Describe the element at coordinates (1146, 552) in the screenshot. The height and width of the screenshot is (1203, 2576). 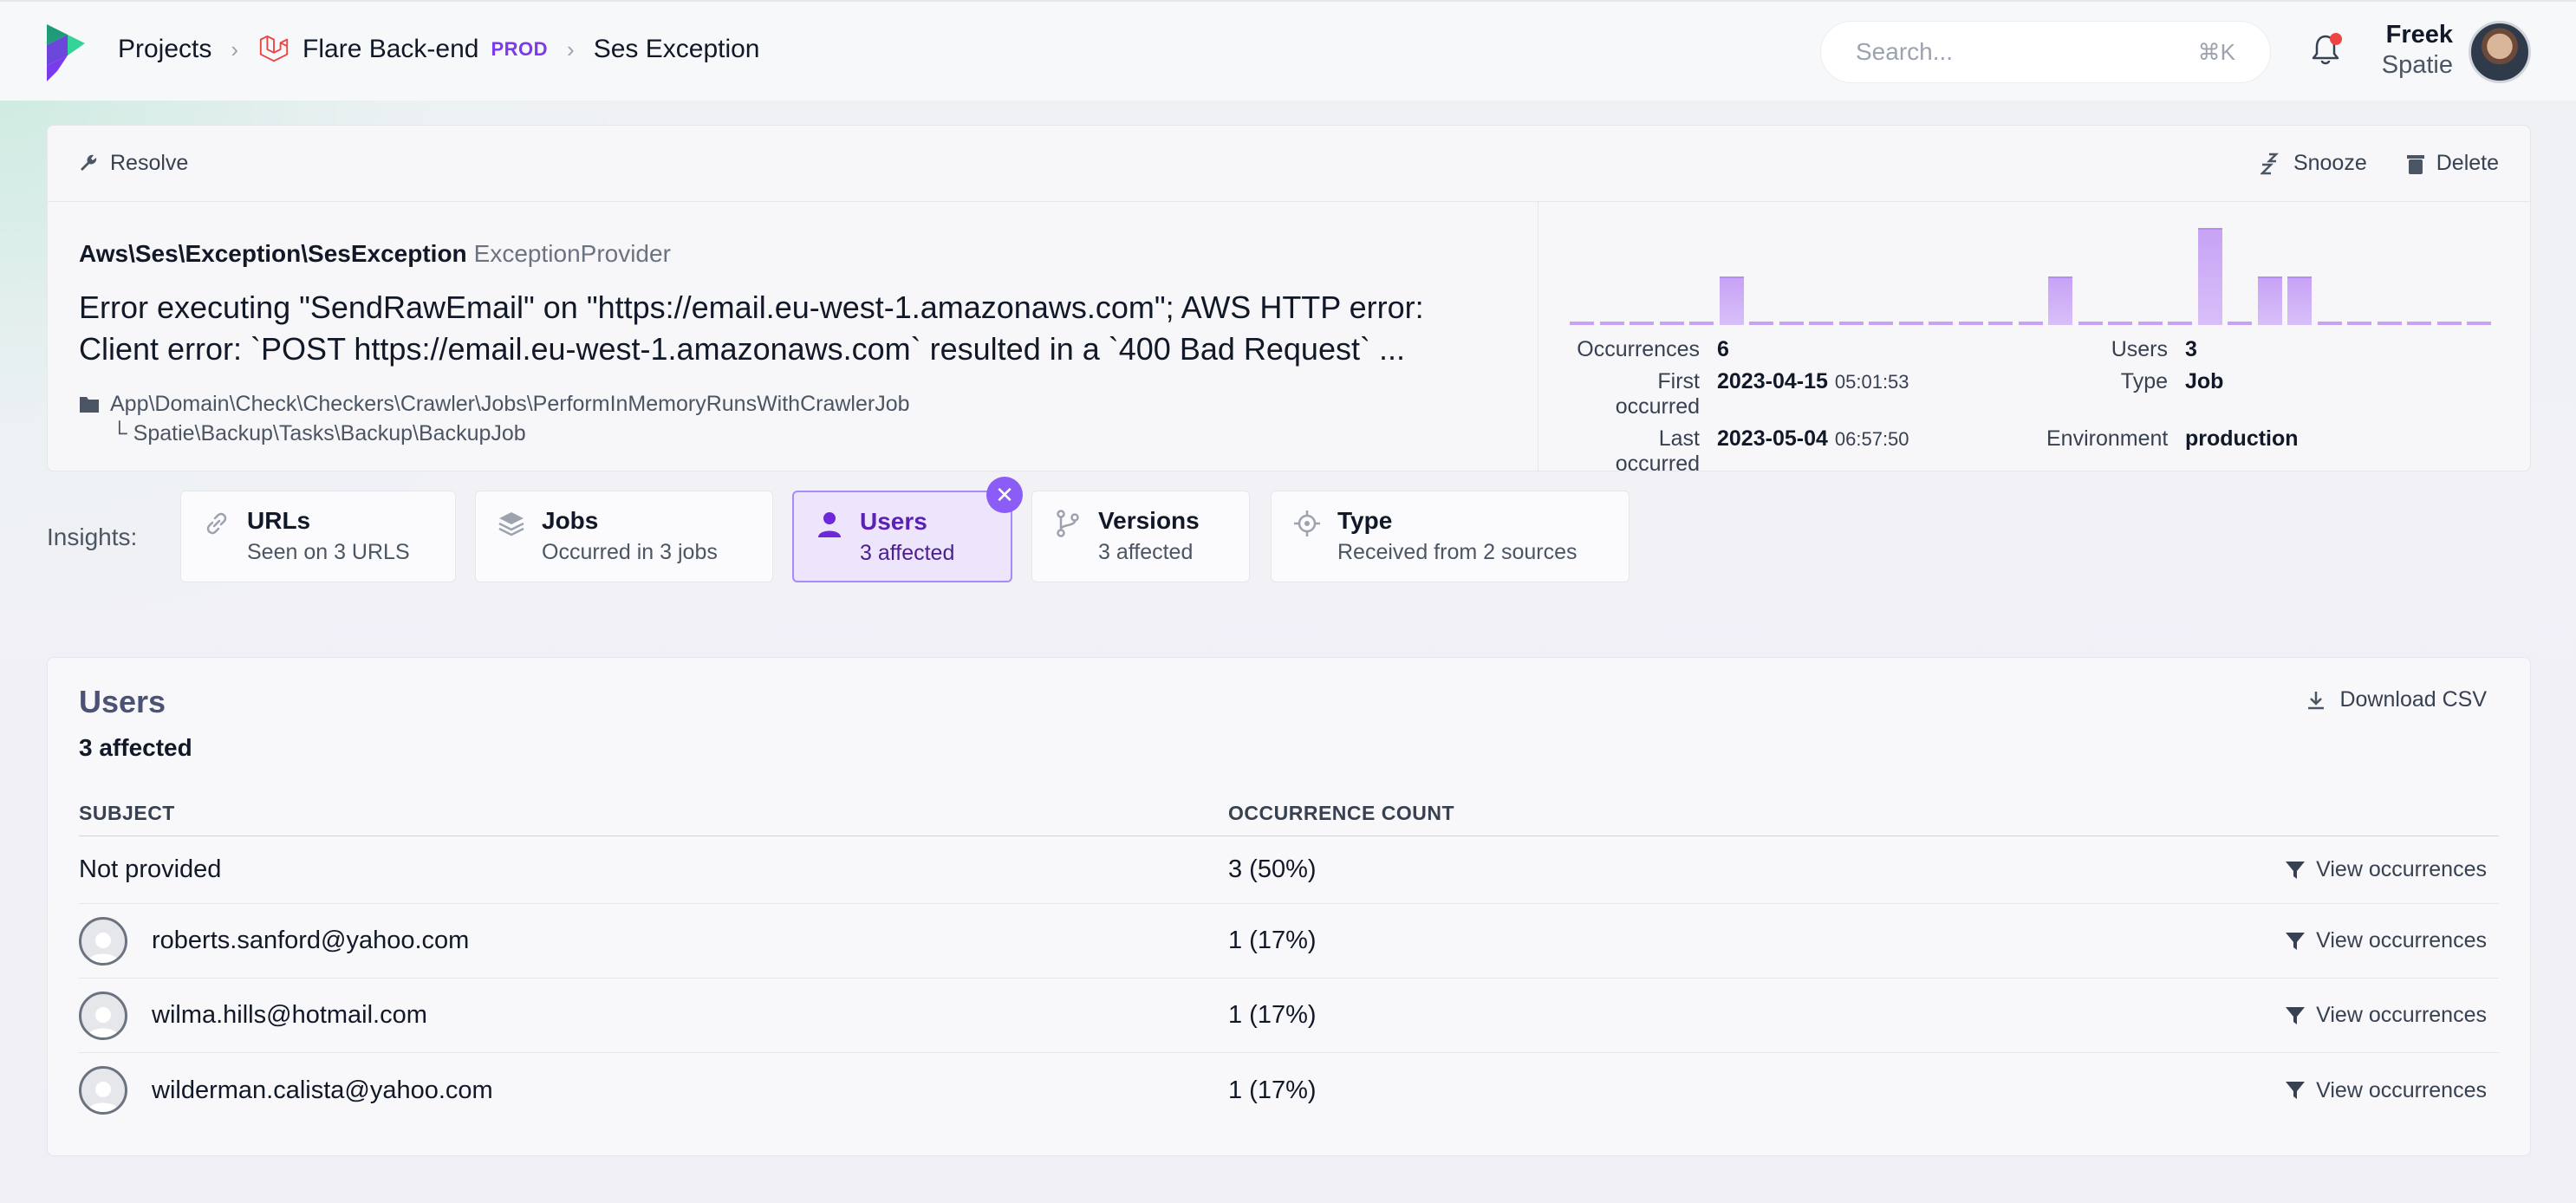
I see `insight-versions-sub: 3 affected` at that location.